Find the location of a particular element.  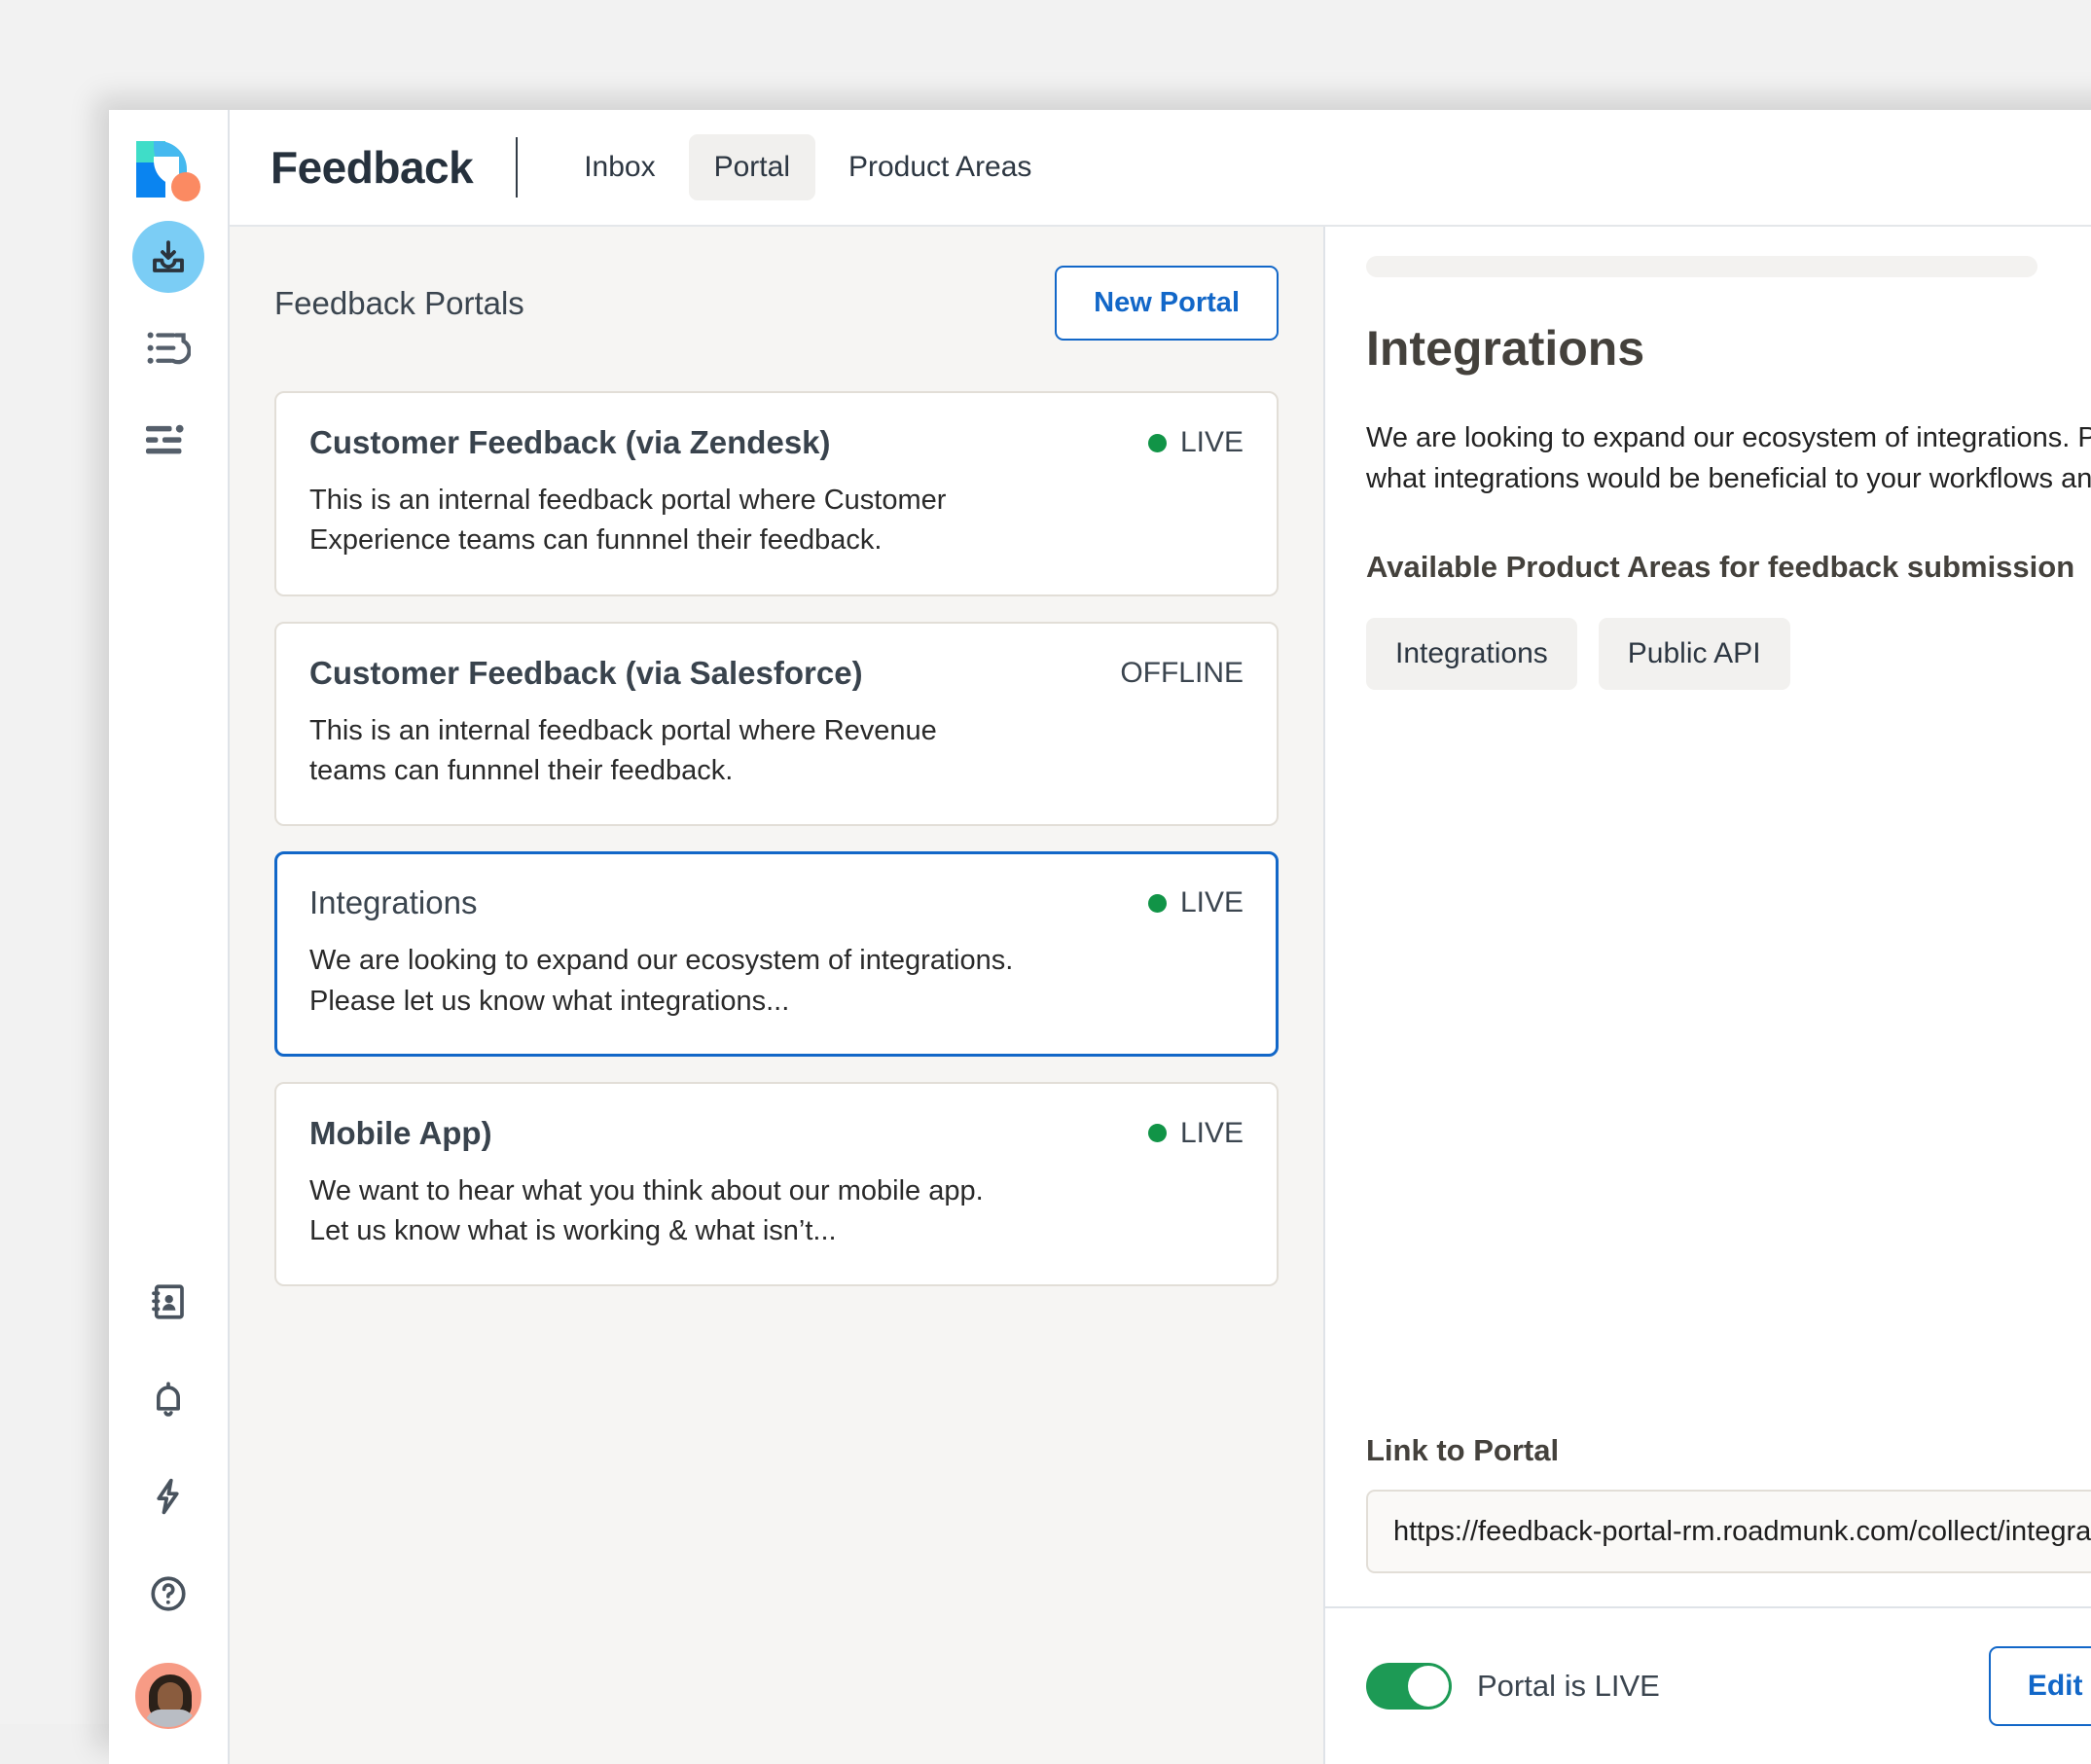

portal-card-top: Integrations LIVE is located at coordinates (776, 902).